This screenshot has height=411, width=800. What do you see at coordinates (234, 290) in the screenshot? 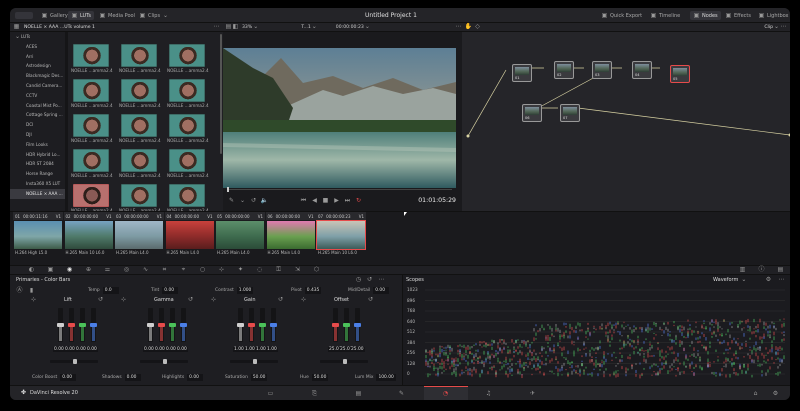
I see `contrast-field: Contrast 1.000` at bounding box center [234, 290].